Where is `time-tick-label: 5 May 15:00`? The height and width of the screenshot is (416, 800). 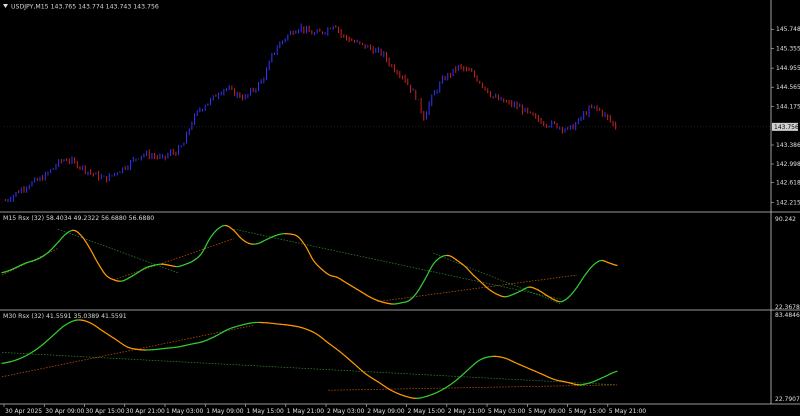 time-tick-label: 5 May 15:00 is located at coordinates (588, 411).